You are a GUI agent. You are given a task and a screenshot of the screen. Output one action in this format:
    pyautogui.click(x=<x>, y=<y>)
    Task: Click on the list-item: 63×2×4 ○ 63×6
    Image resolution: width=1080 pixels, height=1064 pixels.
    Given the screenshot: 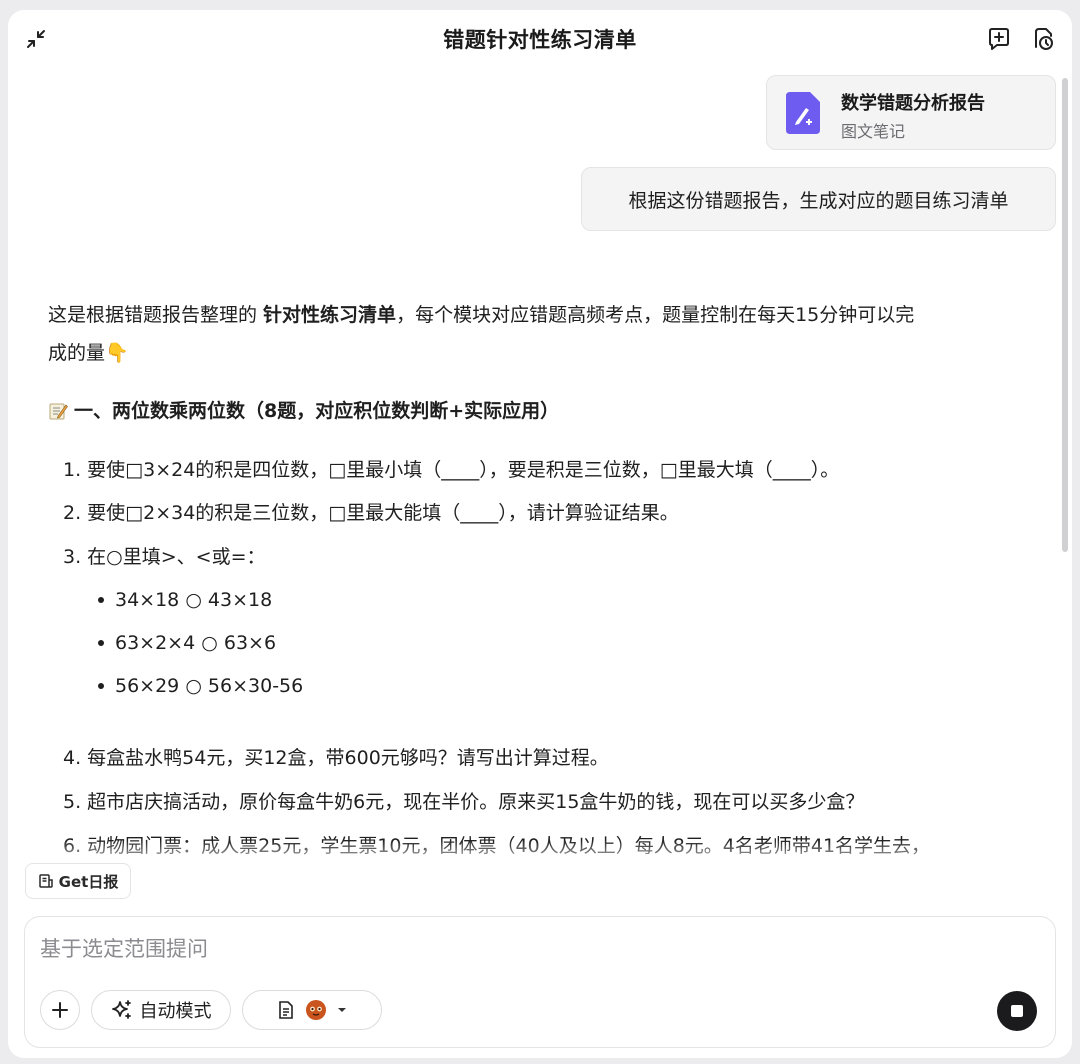 What is the action you would take?
    pyautogui.click(x=187, y=643)
    